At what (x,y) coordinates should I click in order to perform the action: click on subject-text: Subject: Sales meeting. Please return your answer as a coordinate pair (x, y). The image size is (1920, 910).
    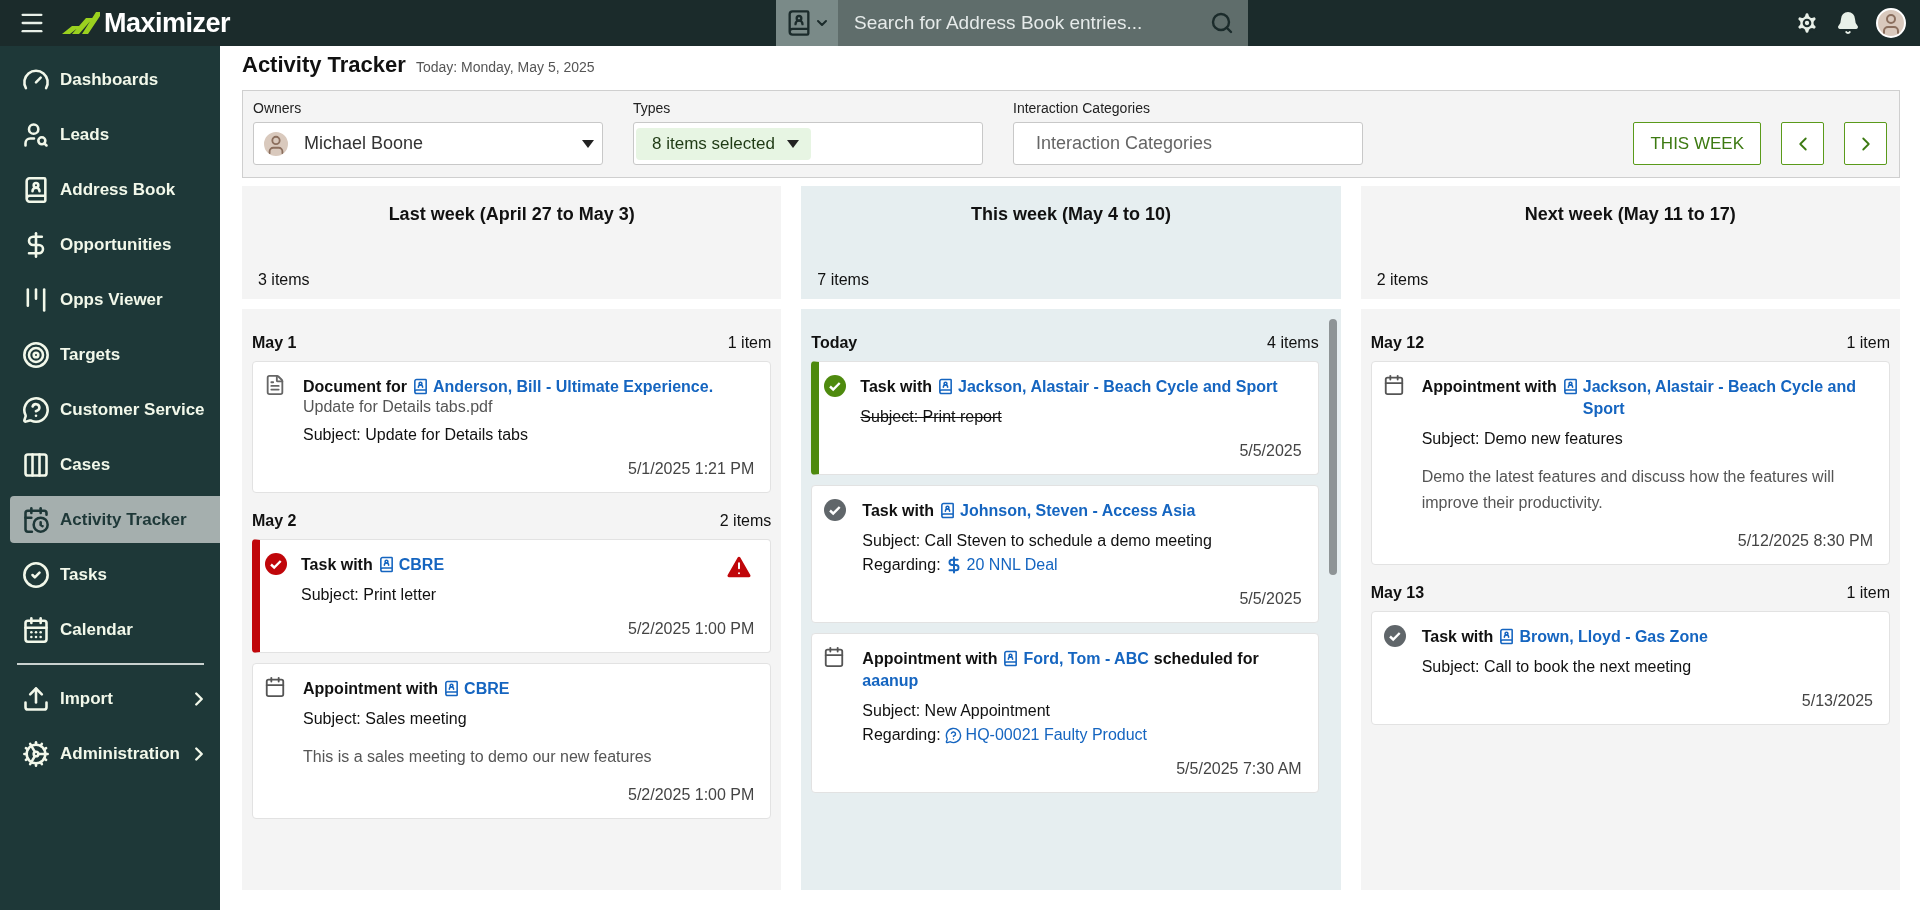
    Looking at the image, I should click on (385, 719).